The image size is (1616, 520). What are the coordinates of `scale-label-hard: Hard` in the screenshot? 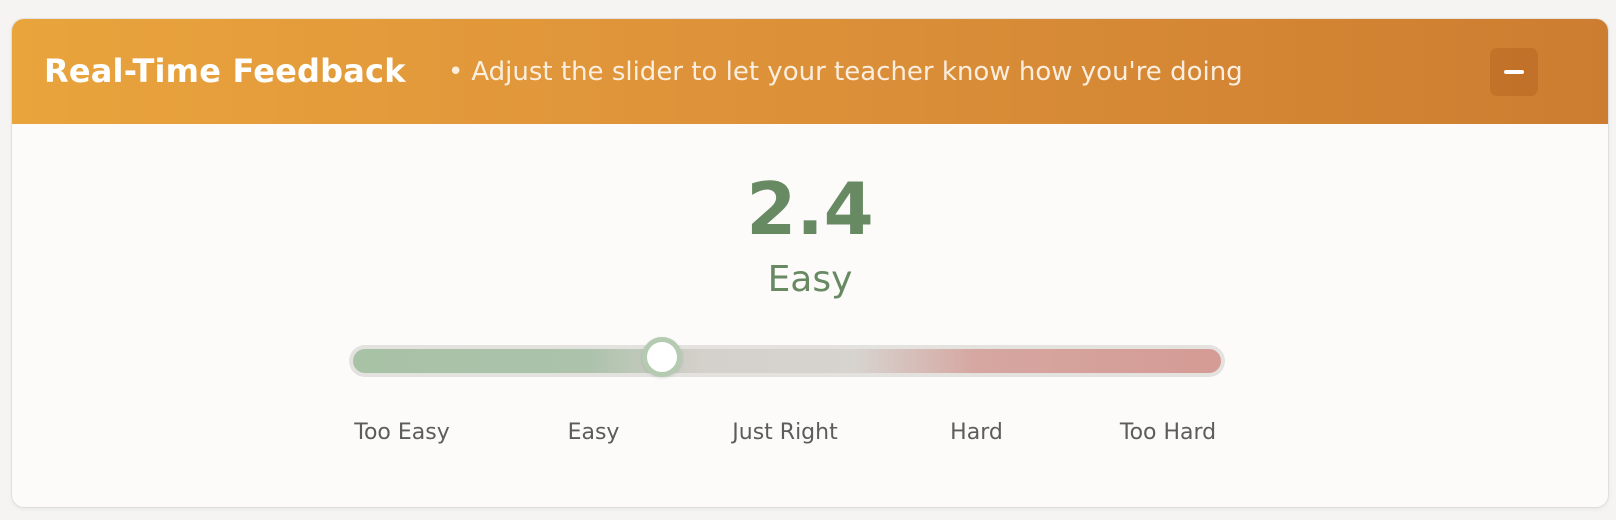 It's located at (976, 432).